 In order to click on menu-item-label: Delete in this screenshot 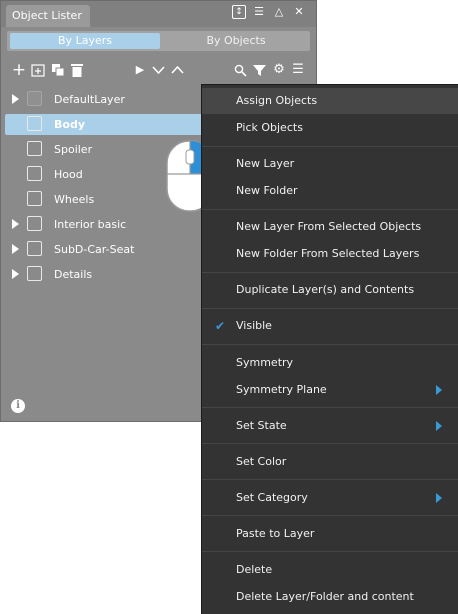, I will do `click(254, 569)`.